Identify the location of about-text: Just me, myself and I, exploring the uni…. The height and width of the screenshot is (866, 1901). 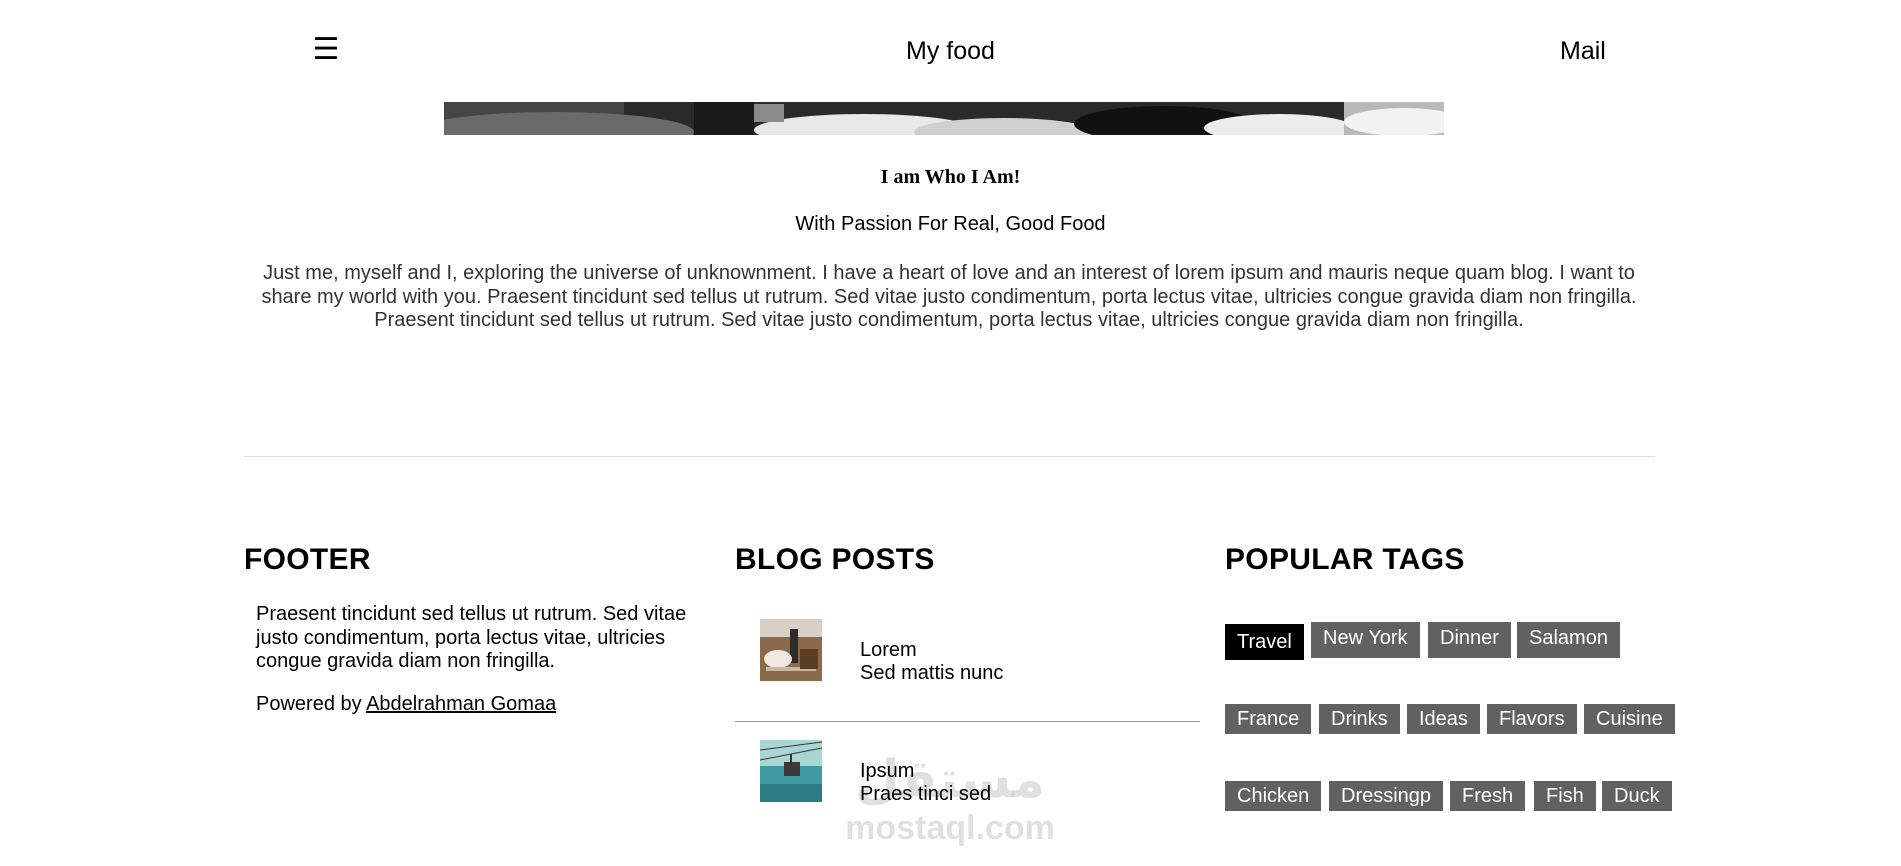
(949, 296).